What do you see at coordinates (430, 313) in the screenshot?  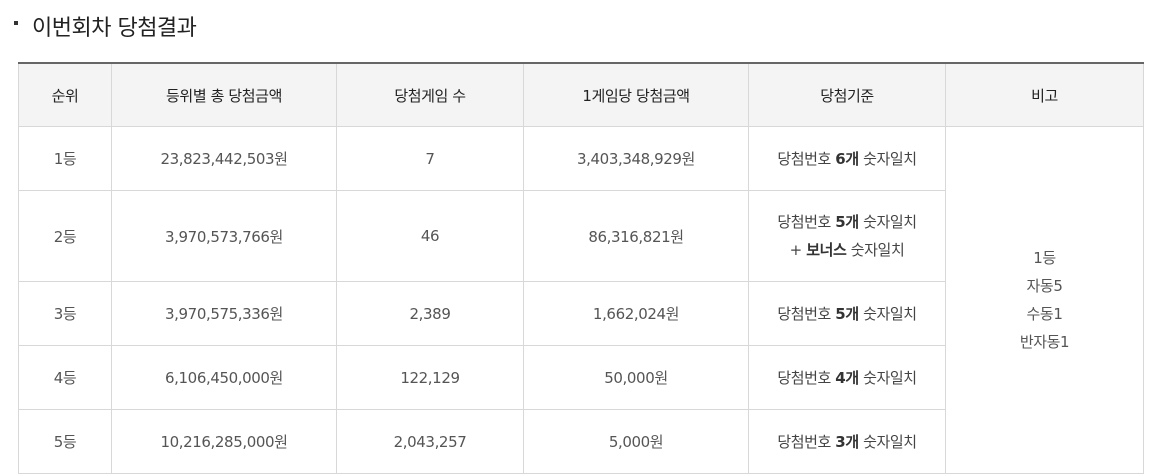 I see `winner-count-cell: 2,389` at bounding box center [430, 313].